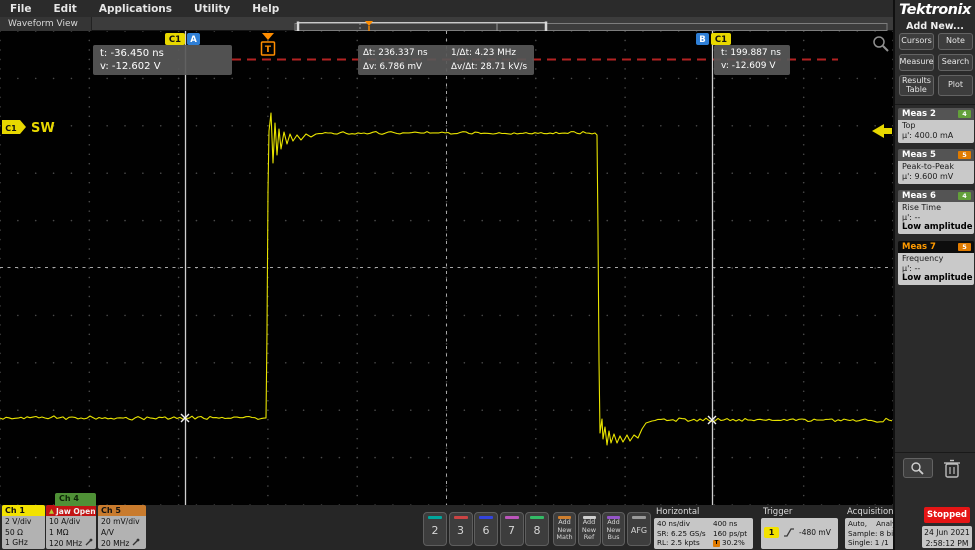 This screenshot has width=975, height=550. I want to click on menu-item-file: File, so click(21, 9).